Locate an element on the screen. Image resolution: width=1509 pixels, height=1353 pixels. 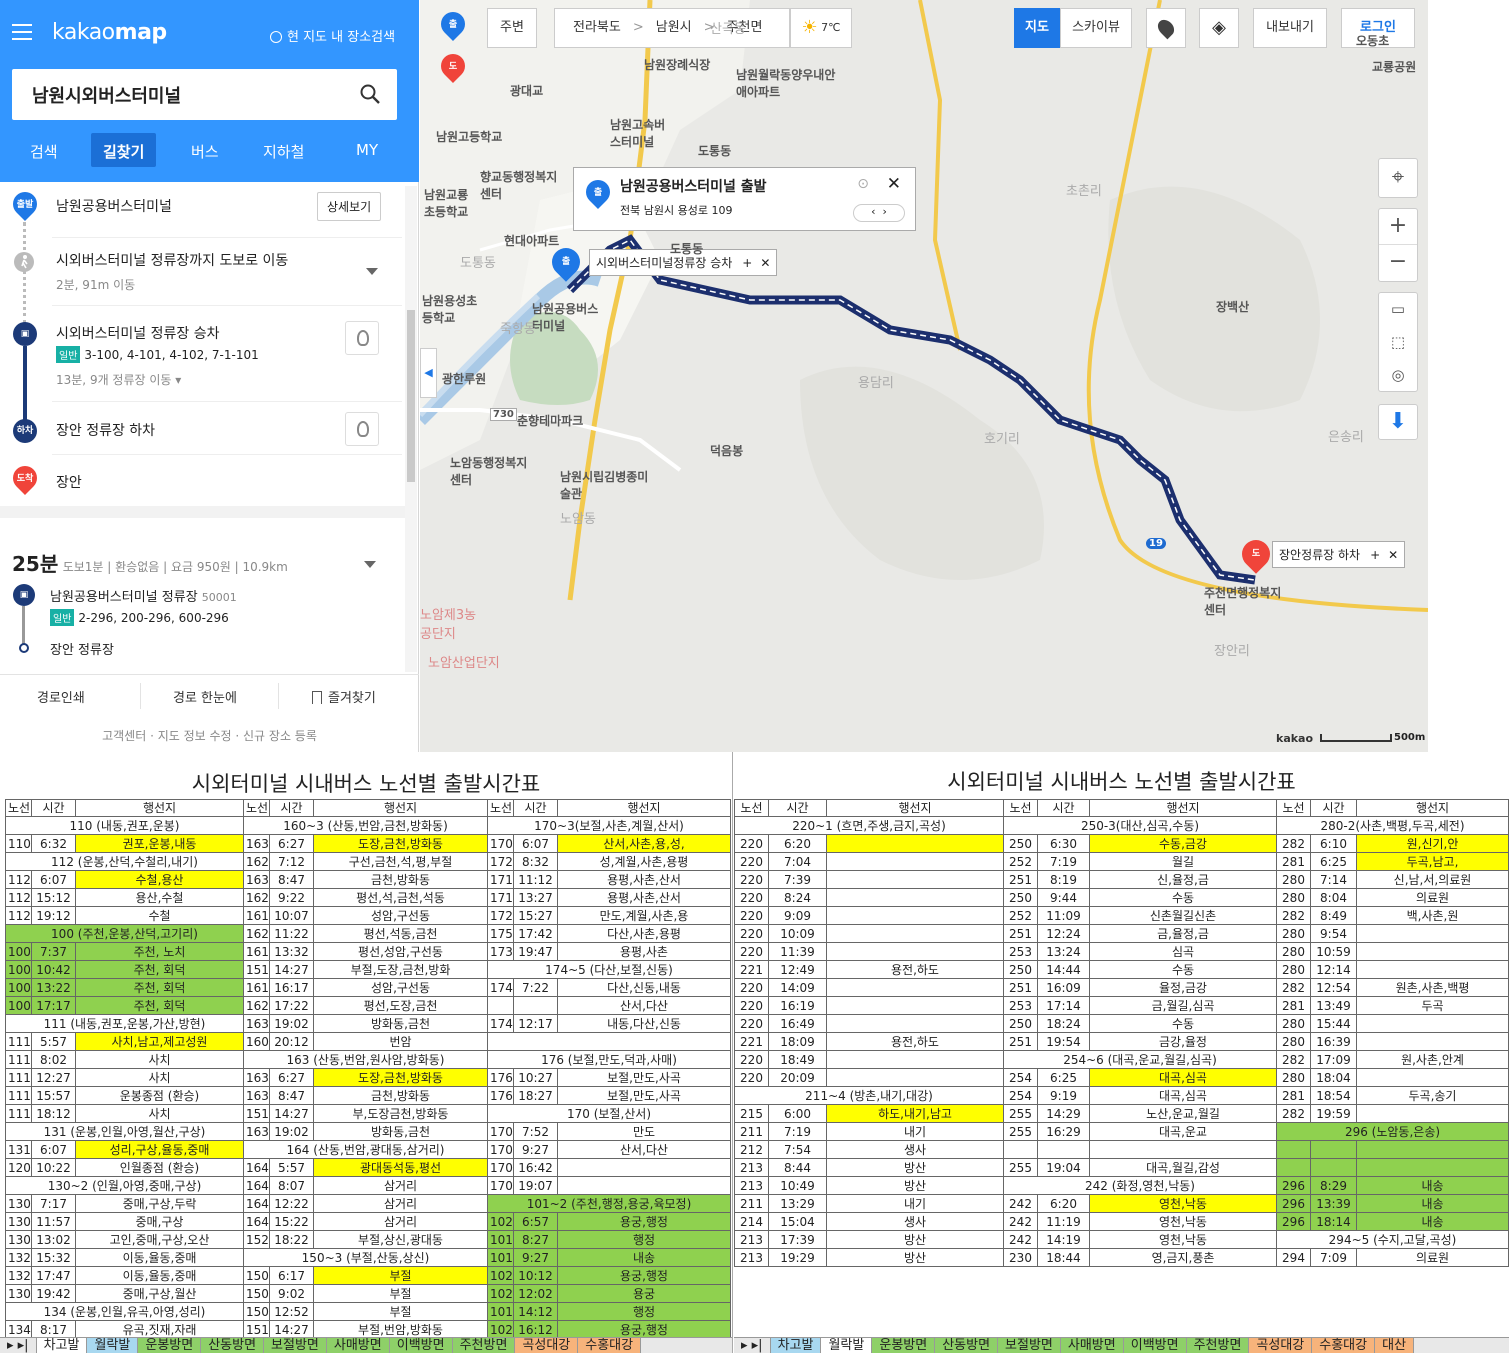
export-button: 내보내기 is located at coordinates (1290, 28).